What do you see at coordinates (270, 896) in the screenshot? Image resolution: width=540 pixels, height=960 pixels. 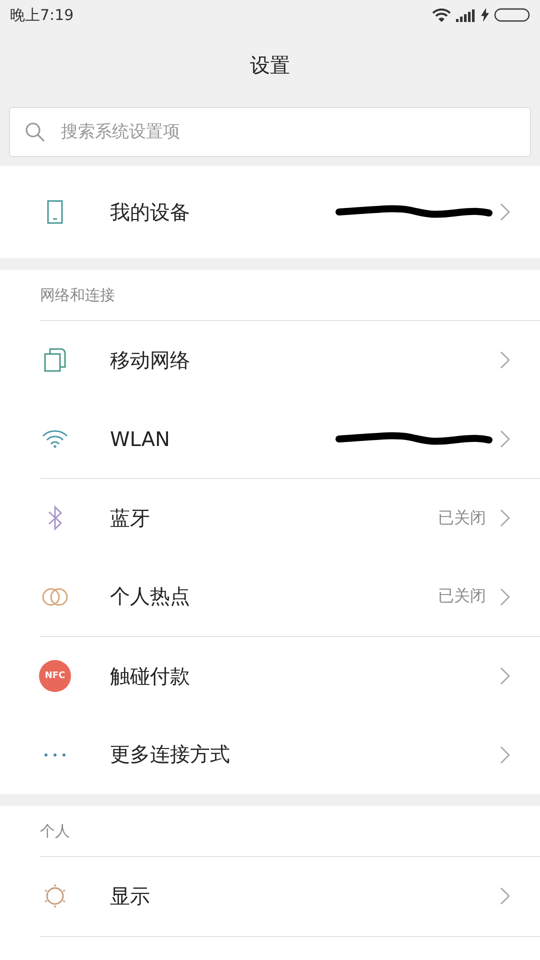 I see `settings-row: 显示` at bounding box center [270, 896].